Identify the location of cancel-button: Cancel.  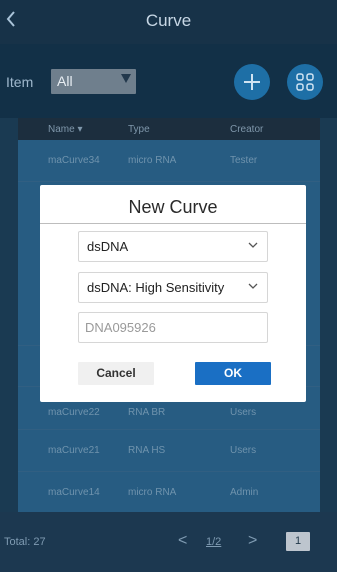
(116, 373).